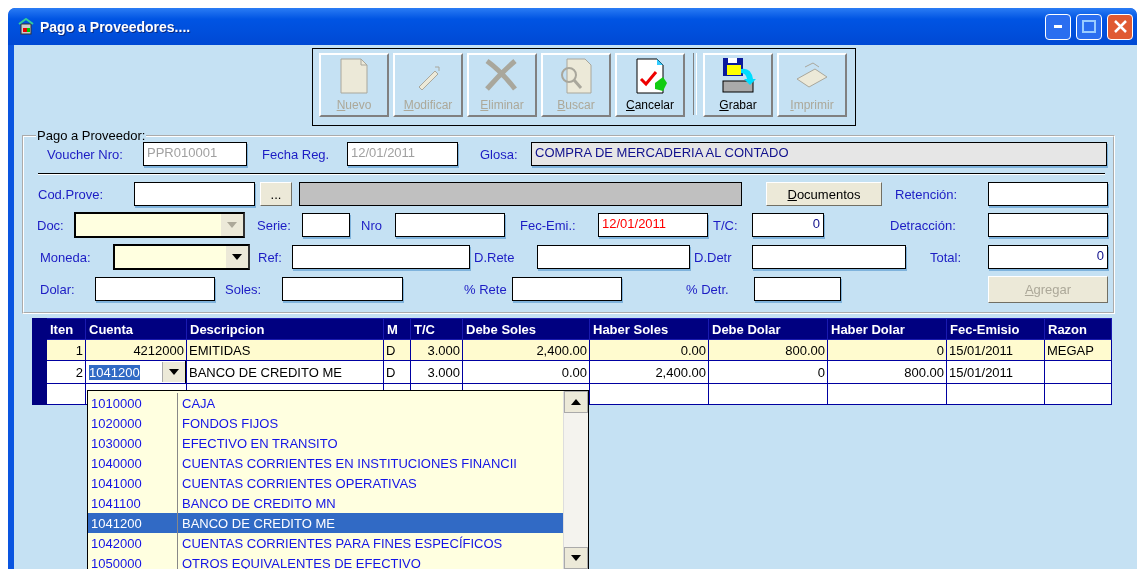 Image resolution: width=1137 pixels, height=569 pixels. What do you see at coordinates (495, 257) in the screenshot?
I see `field-label: D.Rete` at bounding box center [495, 257].